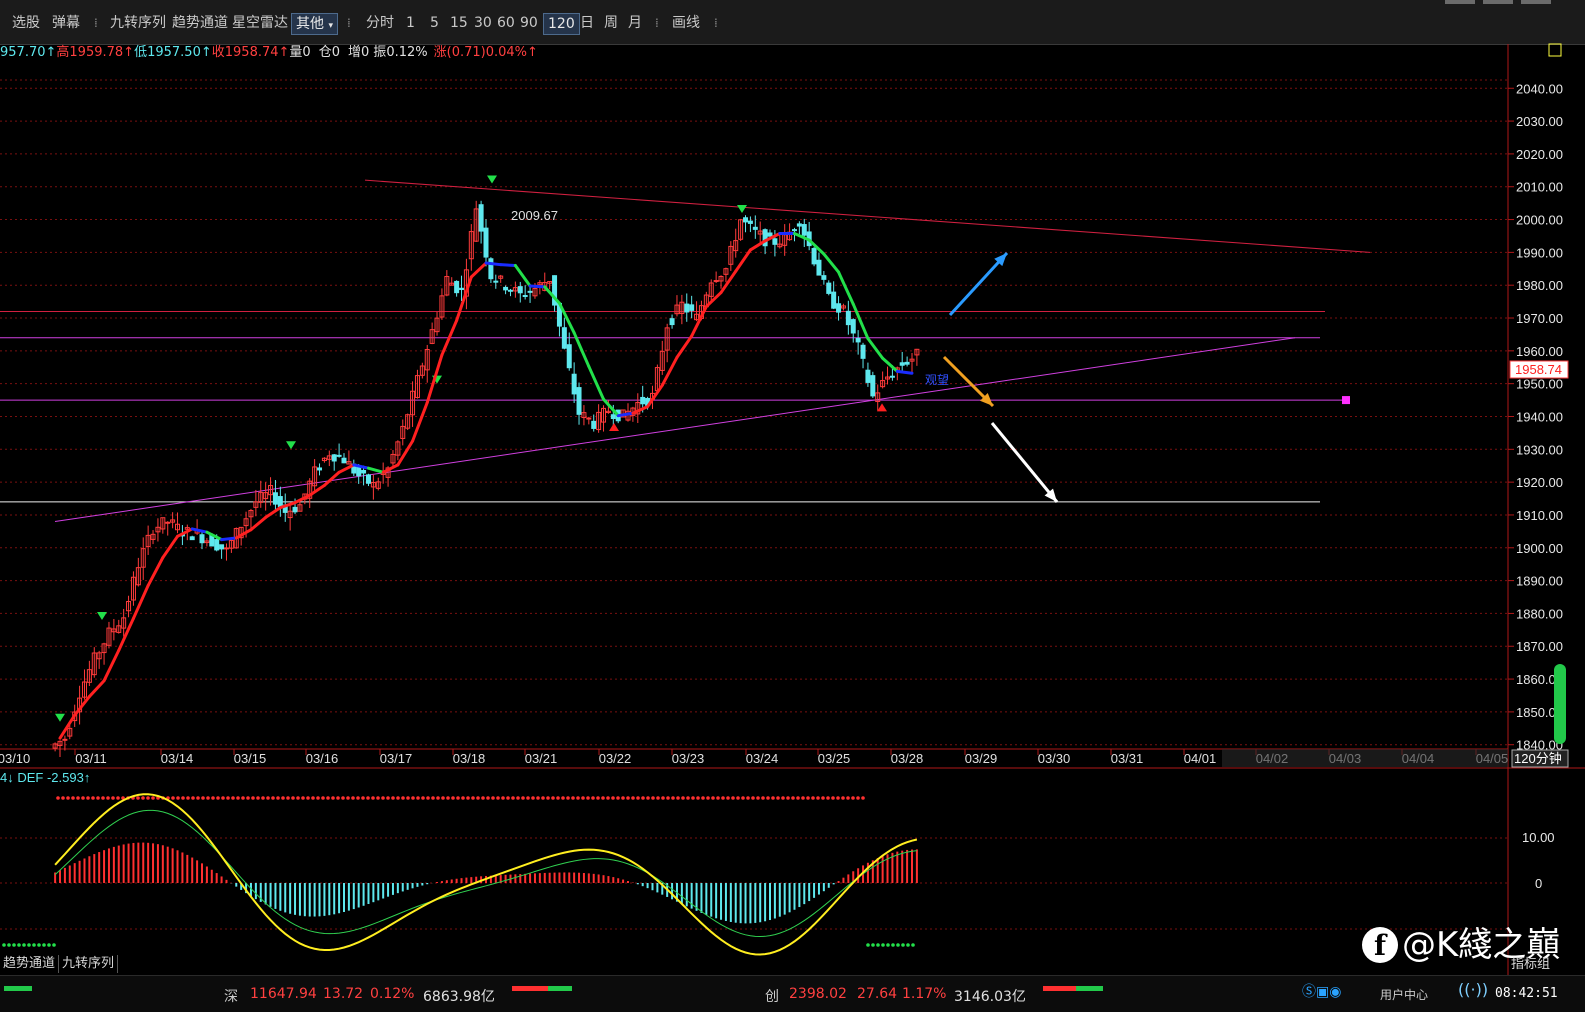  I want to click on peak-value-label: 2009.67, so click(534, 215).